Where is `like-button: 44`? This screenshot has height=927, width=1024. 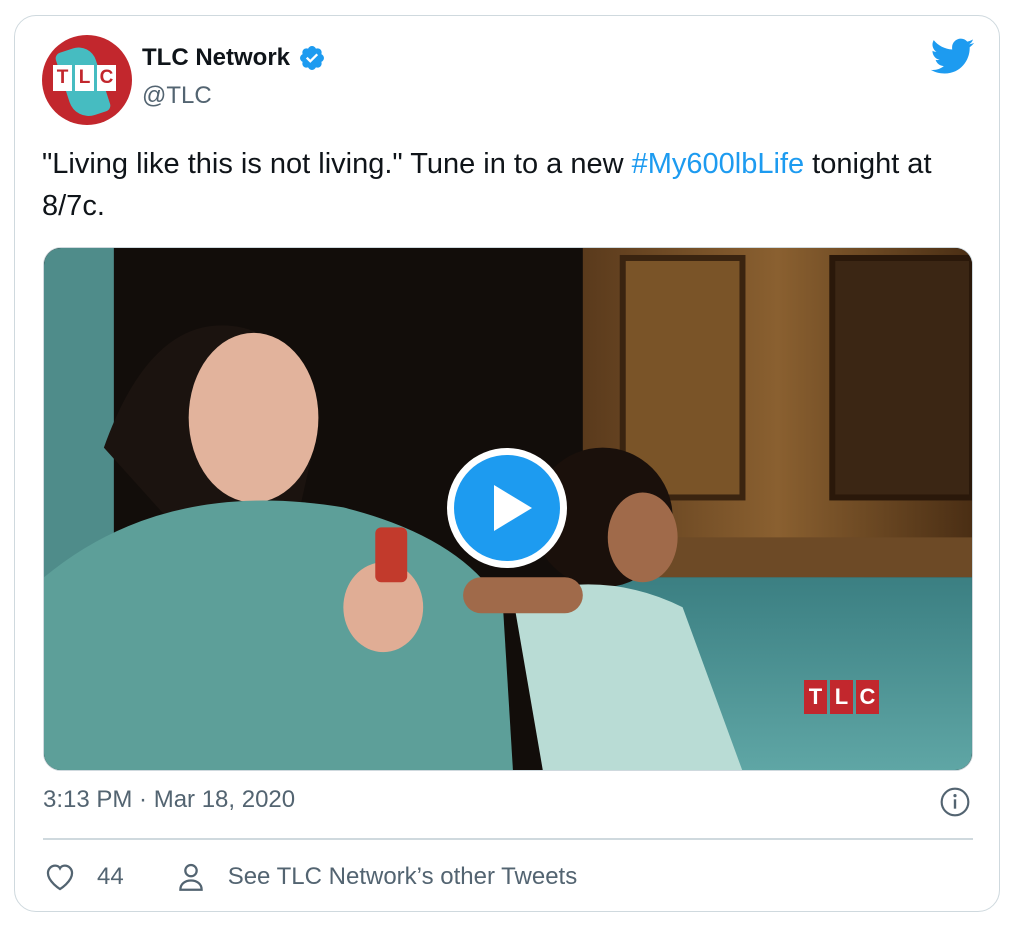 like-button: 44 is located at coordinates (83, 877).